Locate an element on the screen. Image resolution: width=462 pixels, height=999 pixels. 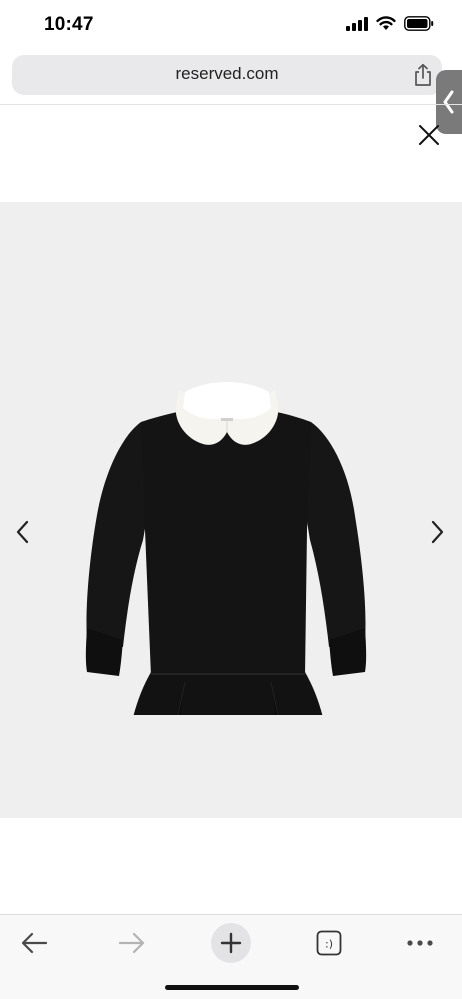
more-button is located at coordinates (420, 943).